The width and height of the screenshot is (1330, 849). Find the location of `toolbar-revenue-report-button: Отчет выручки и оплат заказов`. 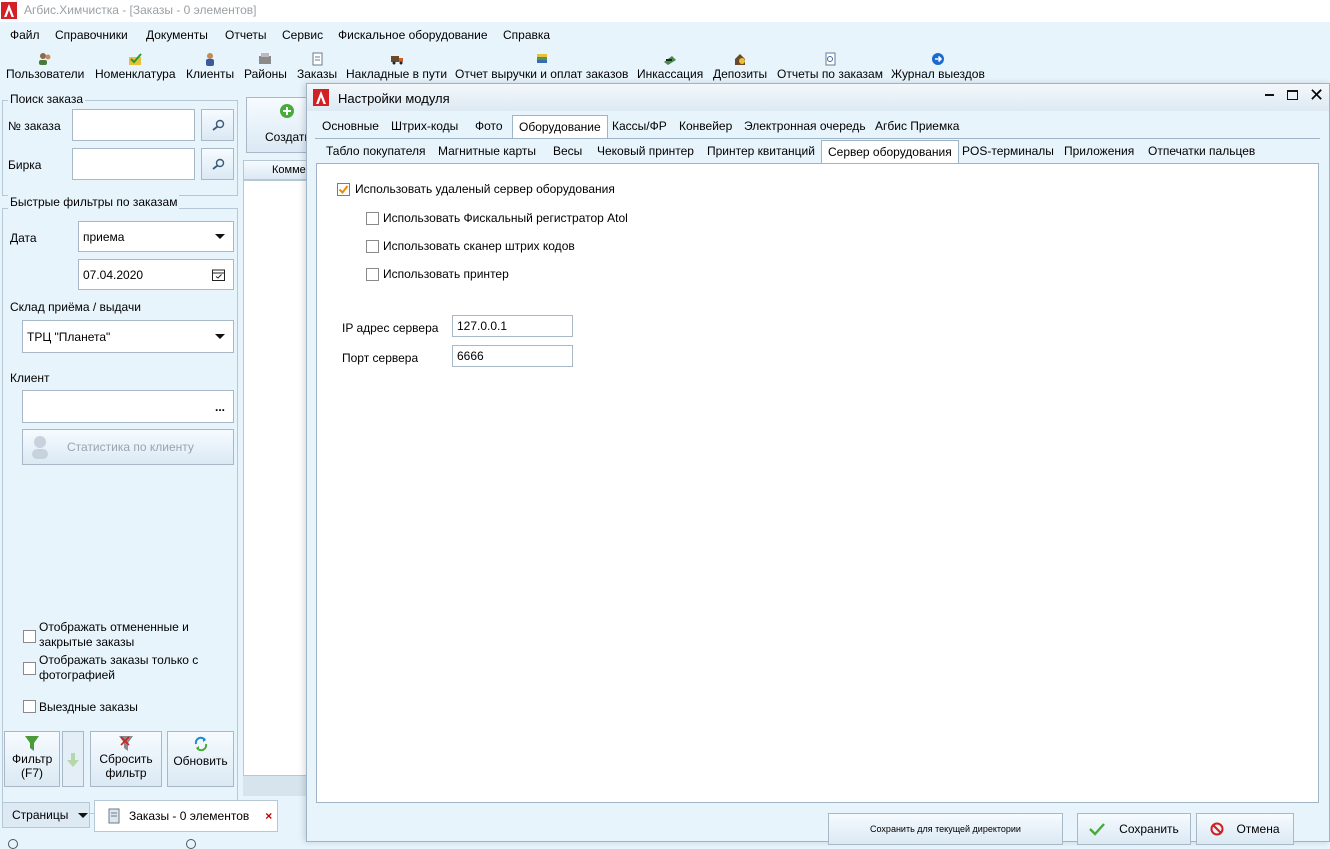

toolbar-revenue-report-button: Отчет выручки и оплат заказов is located at coordinates (541, 67).